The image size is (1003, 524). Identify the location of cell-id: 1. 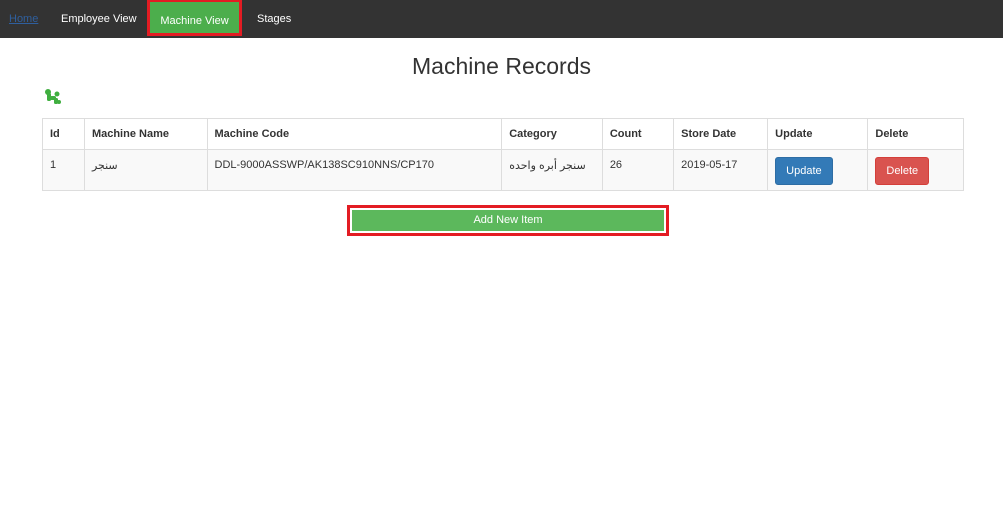
(63, 170).